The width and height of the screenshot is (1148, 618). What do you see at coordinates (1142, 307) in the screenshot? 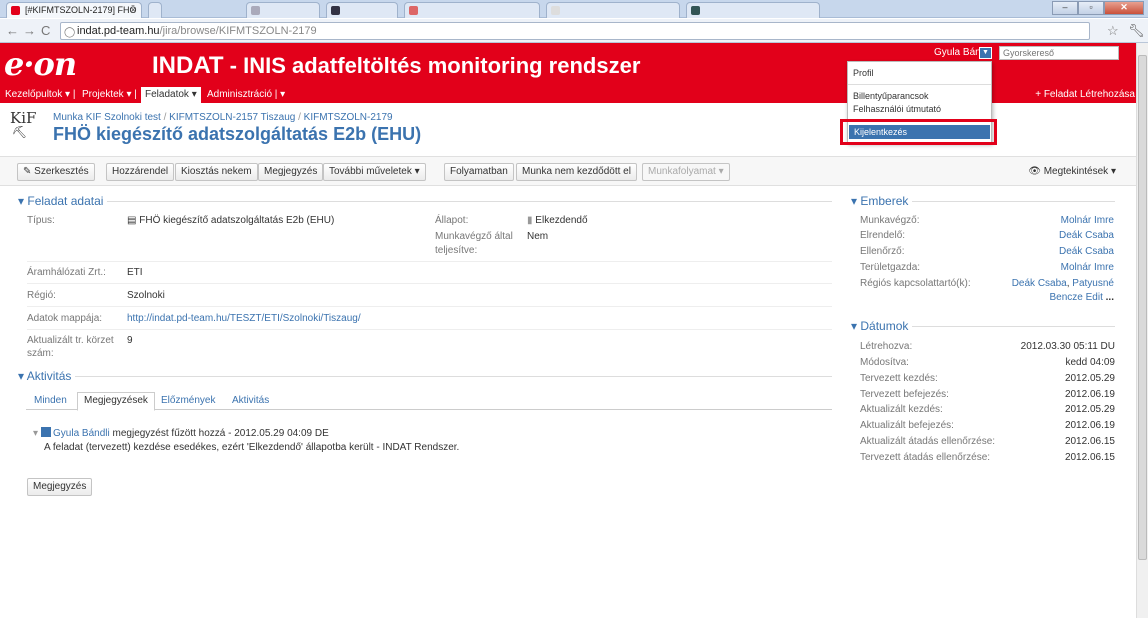
I see `scrollbar-thumb` at bounding box center [1142, 307].